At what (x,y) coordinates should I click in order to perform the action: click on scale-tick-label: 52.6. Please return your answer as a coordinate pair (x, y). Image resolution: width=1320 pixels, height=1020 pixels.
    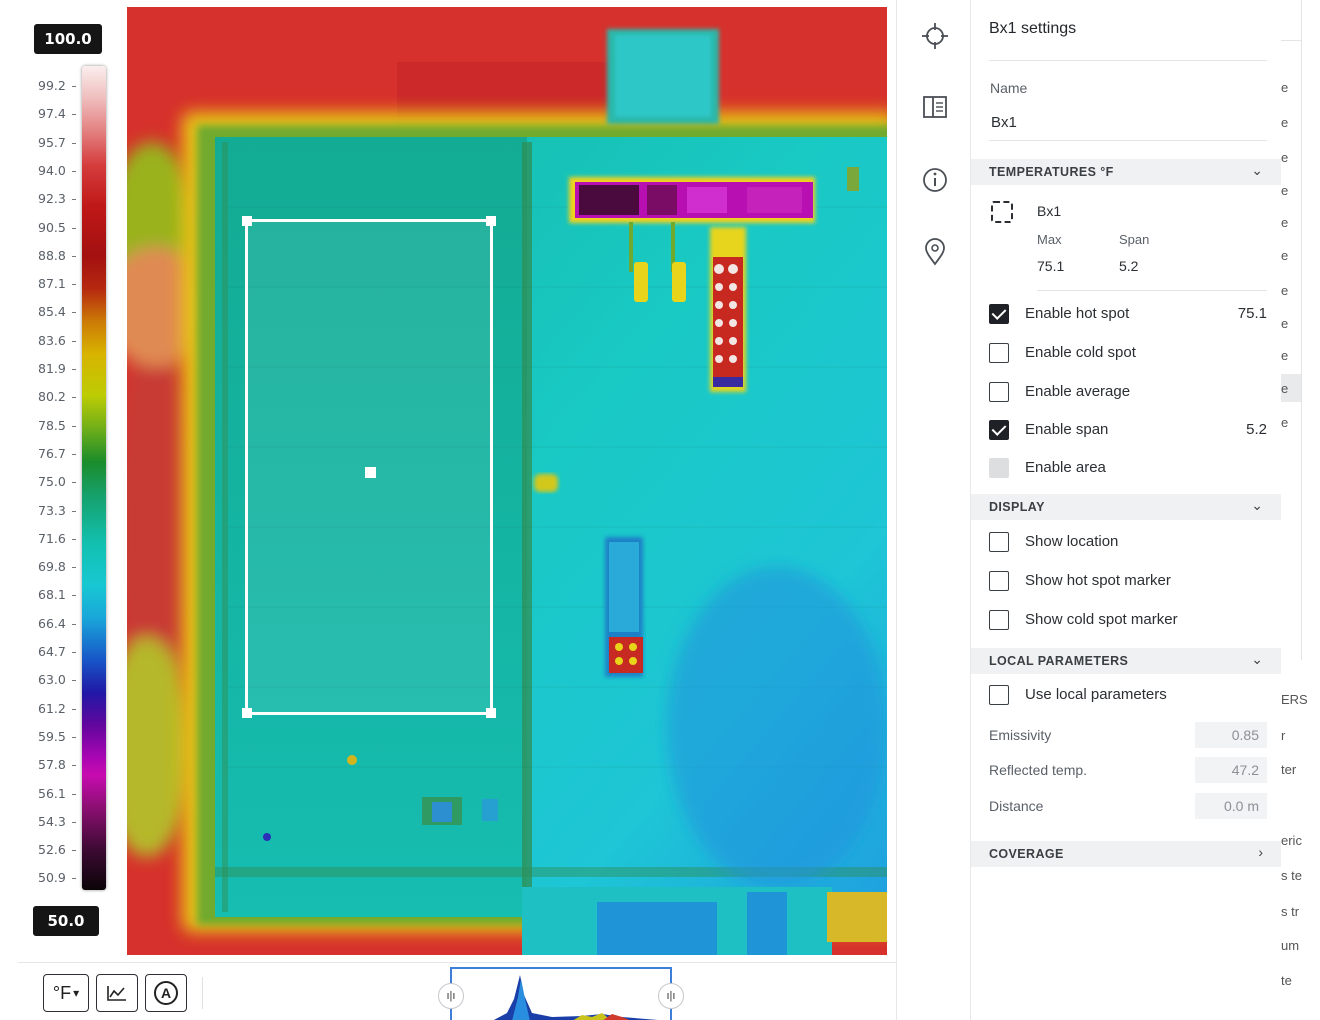
    Looking at the image, I should click on (60, 849).